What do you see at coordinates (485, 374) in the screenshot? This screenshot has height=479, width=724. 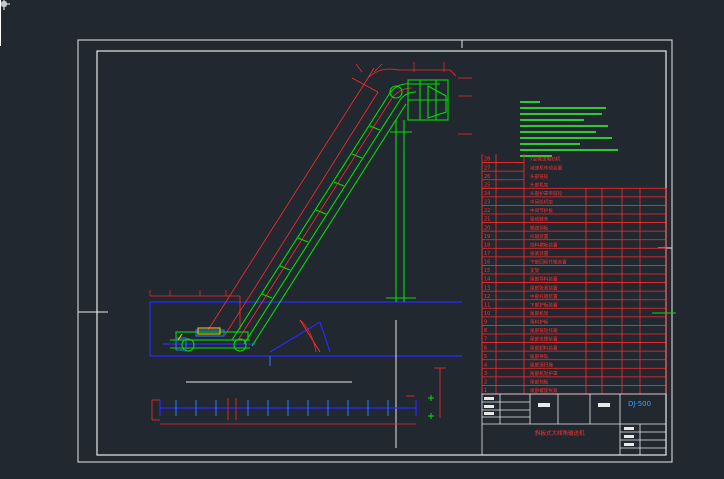 I see `bom-row-number: 3` at bounding box center [485, 374].